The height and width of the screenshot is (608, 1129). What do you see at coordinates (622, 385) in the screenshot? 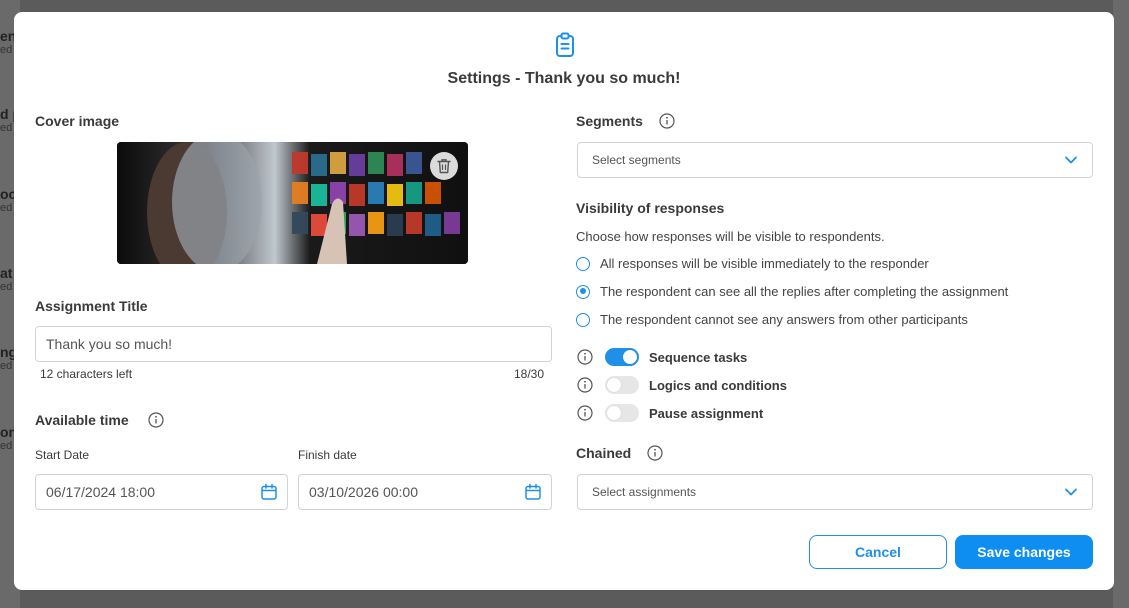
I see `logics-conditions-toggle` at bounding box center [622, 385].